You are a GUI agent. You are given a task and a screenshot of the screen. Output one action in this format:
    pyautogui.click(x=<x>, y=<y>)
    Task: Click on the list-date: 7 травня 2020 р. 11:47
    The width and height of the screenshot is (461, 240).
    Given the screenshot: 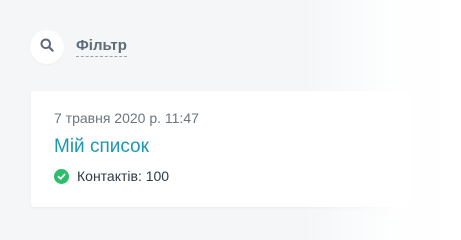 What is the action you would take?
    pyautogui.click(x=126, y=118)
    